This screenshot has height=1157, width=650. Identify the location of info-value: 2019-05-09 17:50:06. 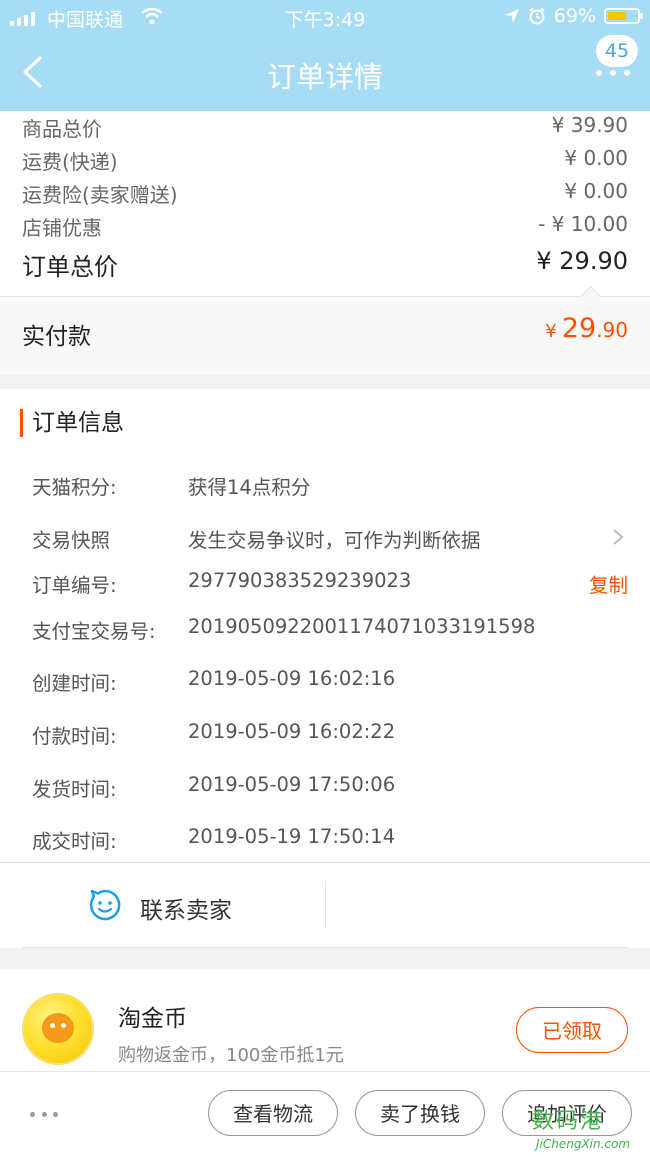
(292, 784).